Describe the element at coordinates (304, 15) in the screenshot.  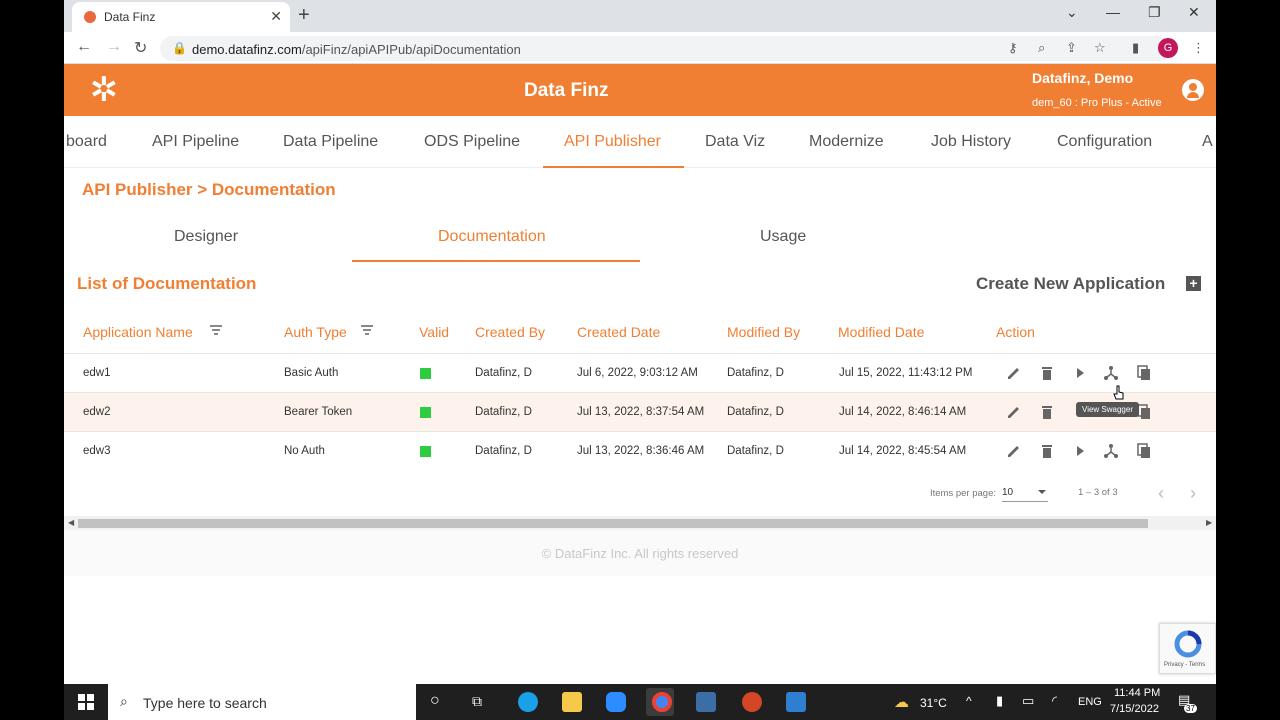
I see `new-tab-icon: +` at that location.